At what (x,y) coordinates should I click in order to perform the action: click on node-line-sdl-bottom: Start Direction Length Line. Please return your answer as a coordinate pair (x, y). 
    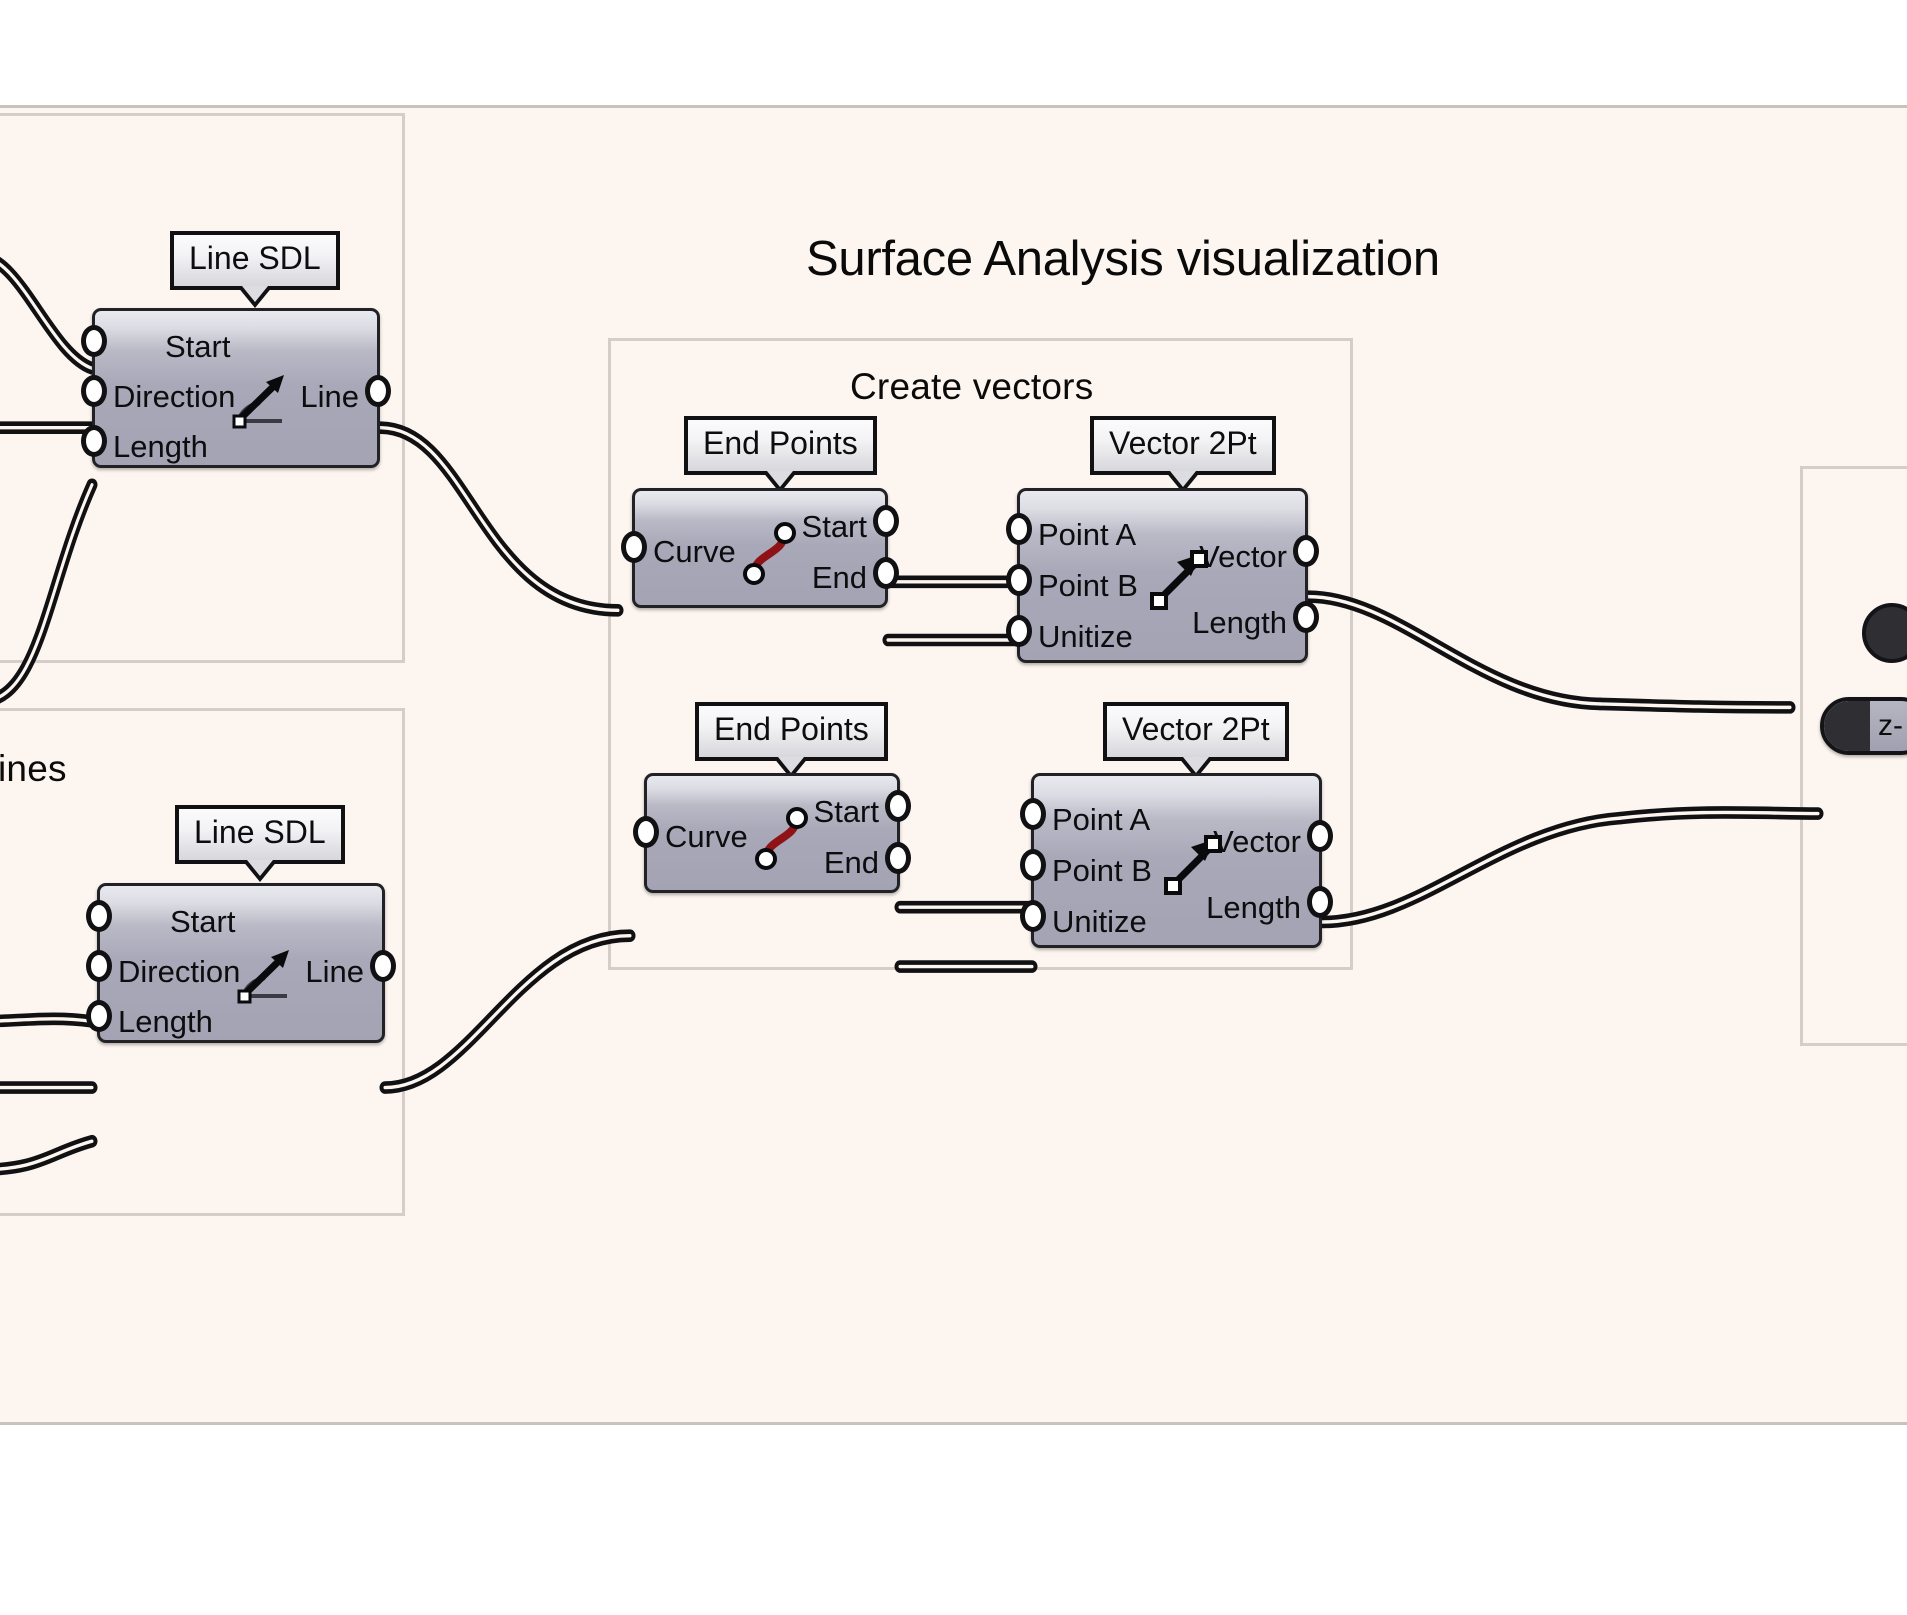
    Looking at the image, I should click on (241, 963).